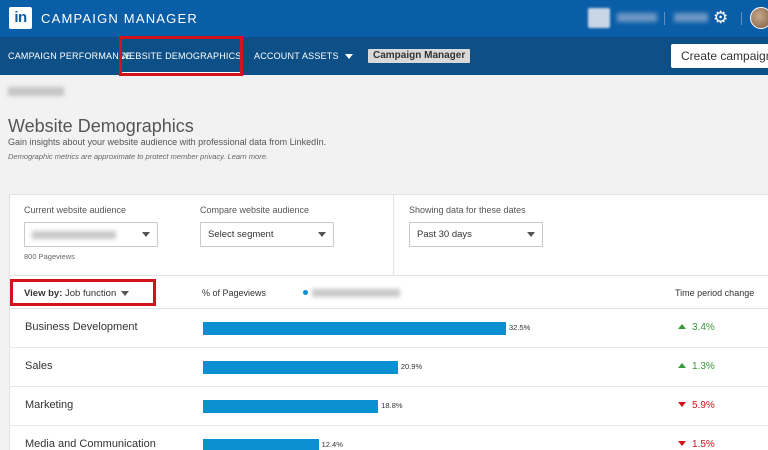 Image resolution: width=768 pixels, height=450 pixels. I want to click on time-period-change: 5.9%, so click(696, 405).